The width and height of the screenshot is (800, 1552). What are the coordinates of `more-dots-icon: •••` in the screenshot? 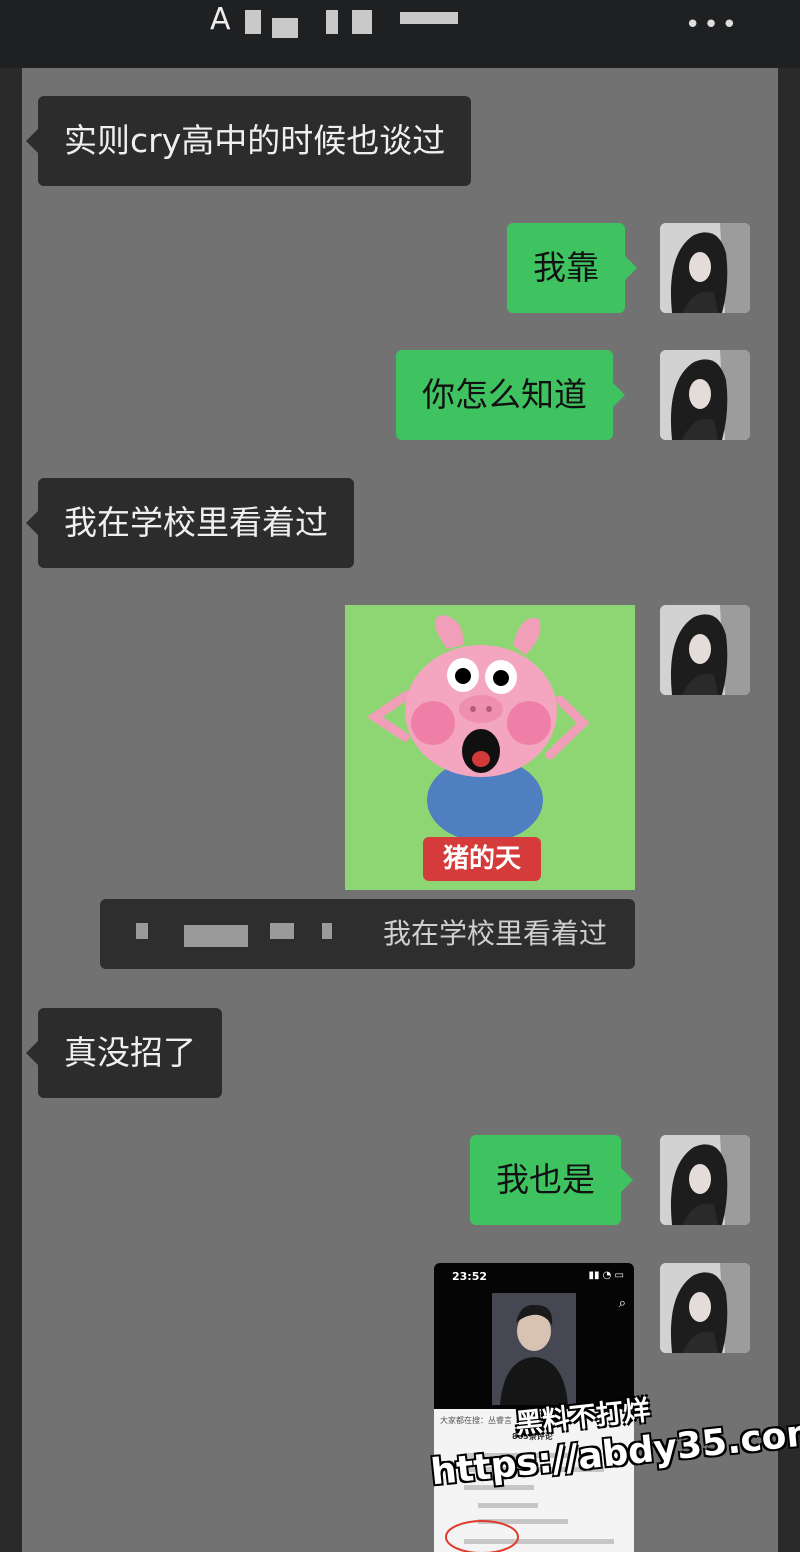 It's located at (712, 25).